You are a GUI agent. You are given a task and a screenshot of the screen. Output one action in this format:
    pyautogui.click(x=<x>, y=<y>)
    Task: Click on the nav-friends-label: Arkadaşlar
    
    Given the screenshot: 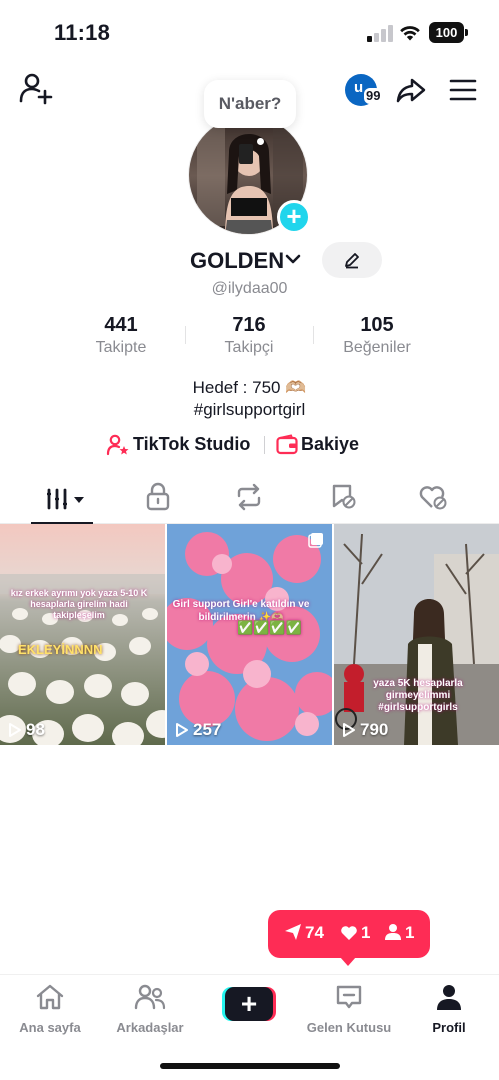 What is the action you would take?
    pyautogui.click(x=150, y=1027)
    